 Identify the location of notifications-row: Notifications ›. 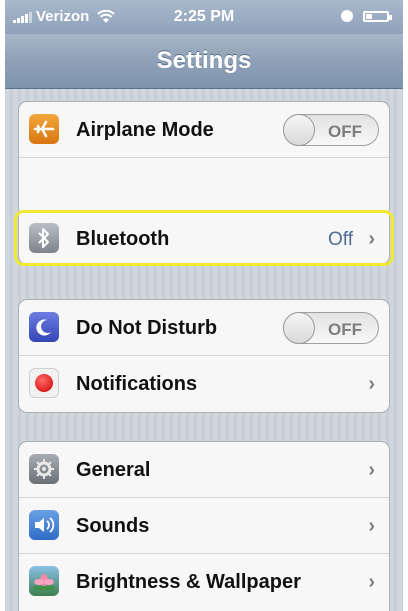
(204, 384).